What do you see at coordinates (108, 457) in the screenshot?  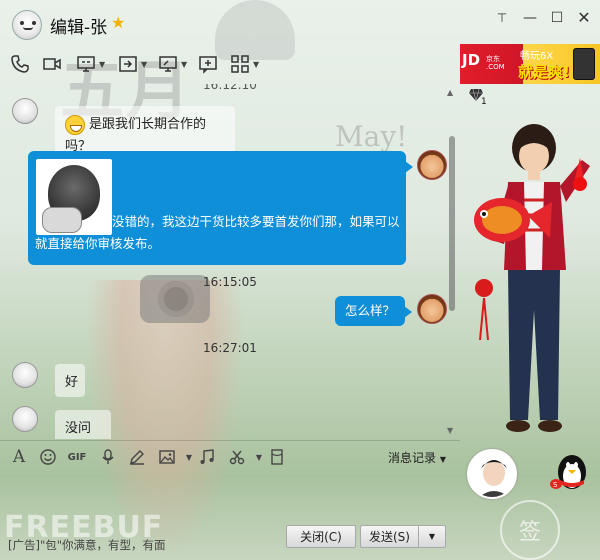 I see `voice-icon` at bounding box center [108, 457].